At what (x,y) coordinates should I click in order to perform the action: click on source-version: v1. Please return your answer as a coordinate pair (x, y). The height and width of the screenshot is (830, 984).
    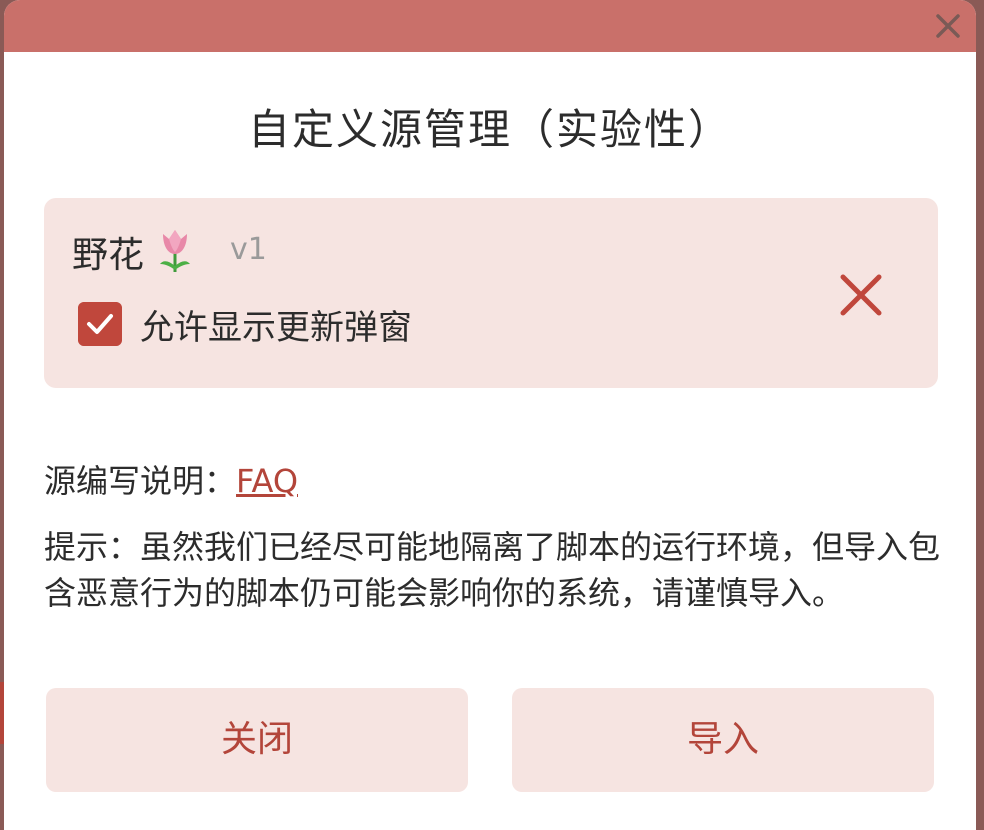
    Looking at the image, I should click on (248, 249).